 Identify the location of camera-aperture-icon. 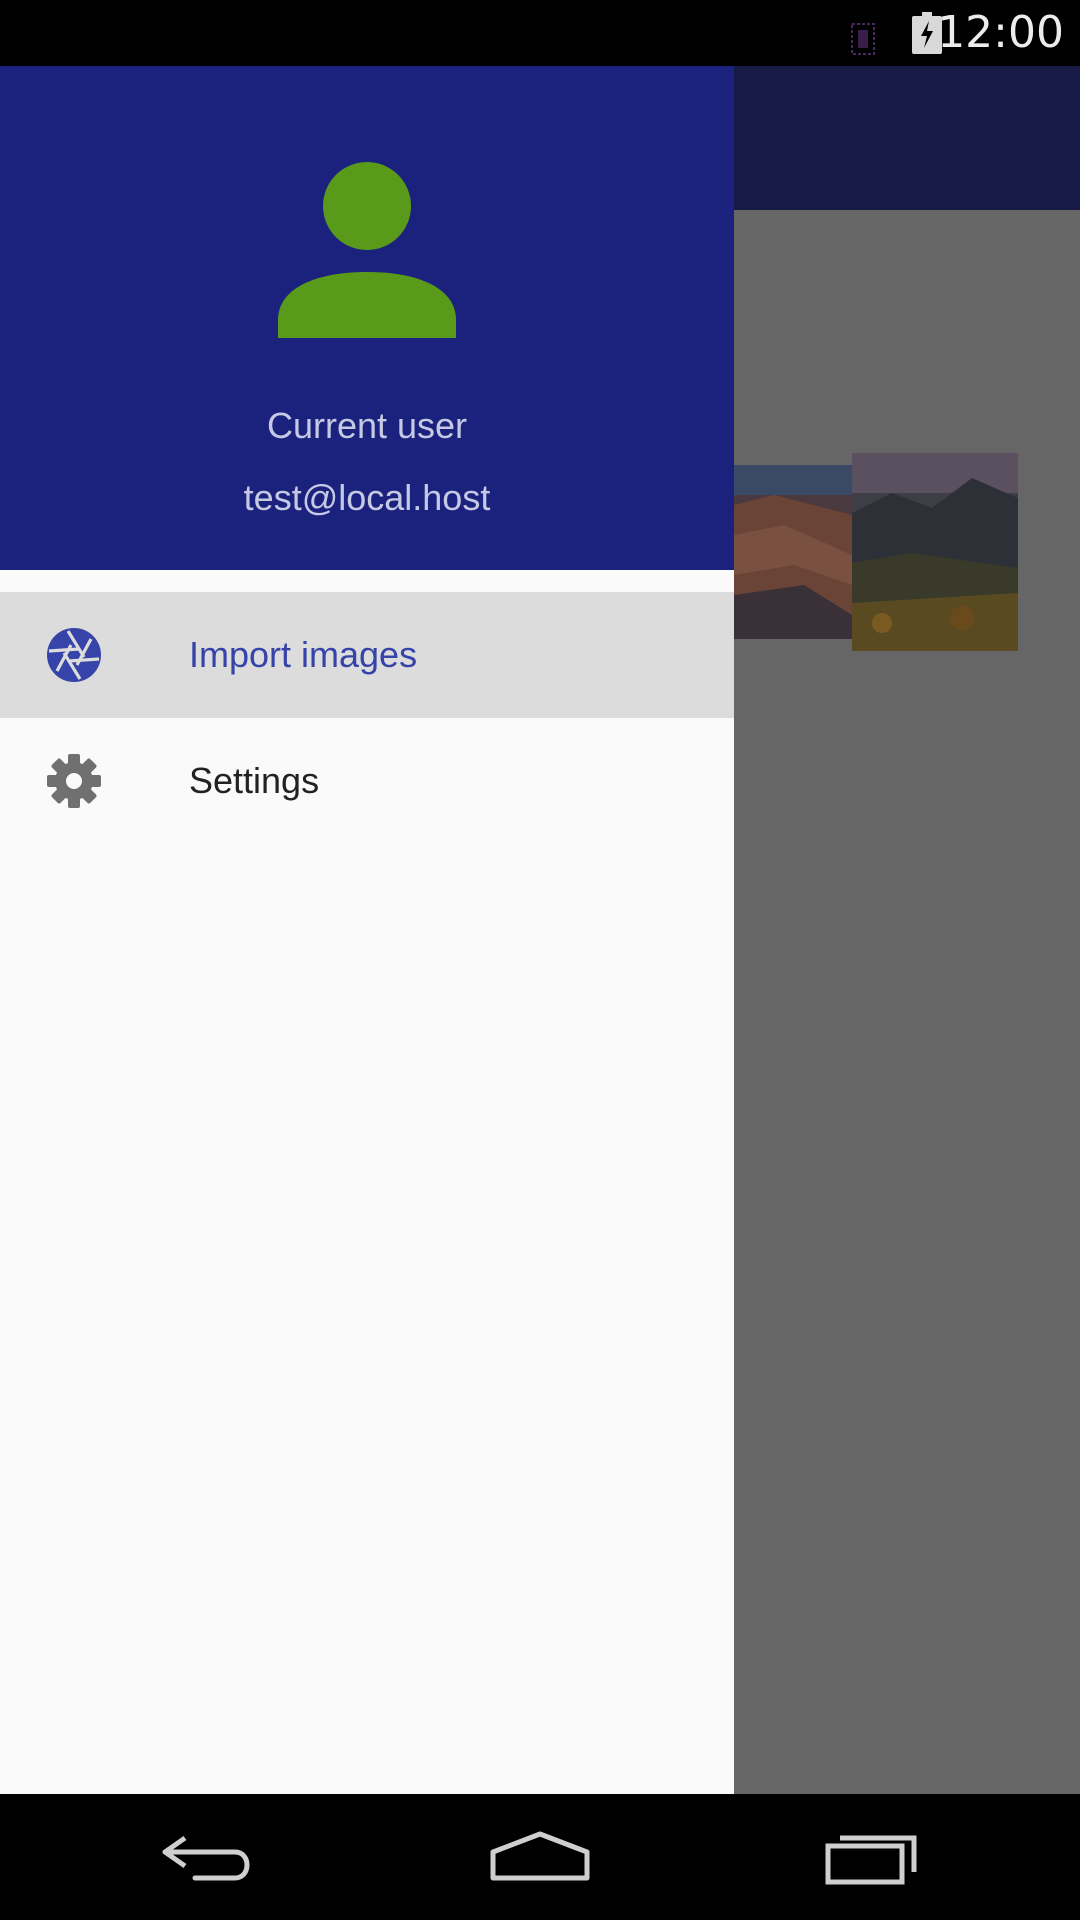
(74, 655).